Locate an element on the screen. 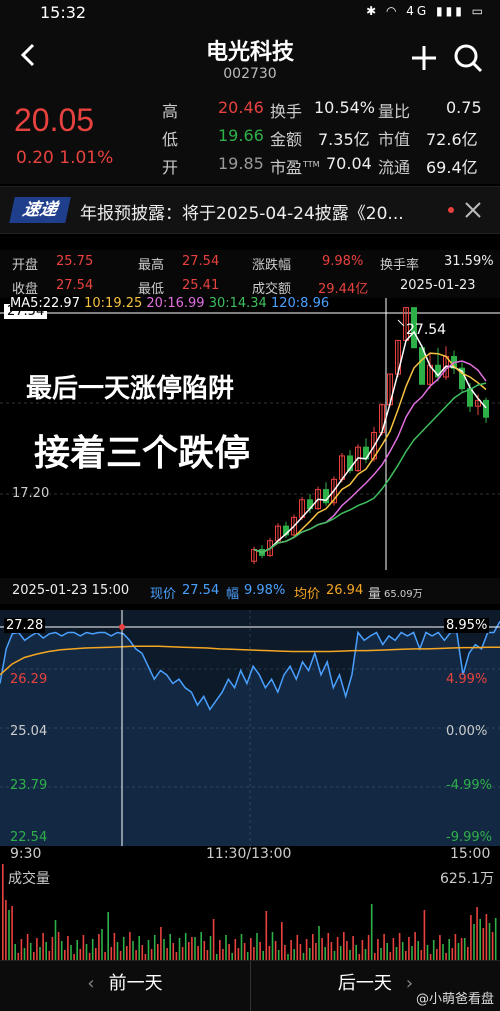 The image size is (500, 1011). intraday-pct-label: 4.99% is located at coordinates (467, 679).